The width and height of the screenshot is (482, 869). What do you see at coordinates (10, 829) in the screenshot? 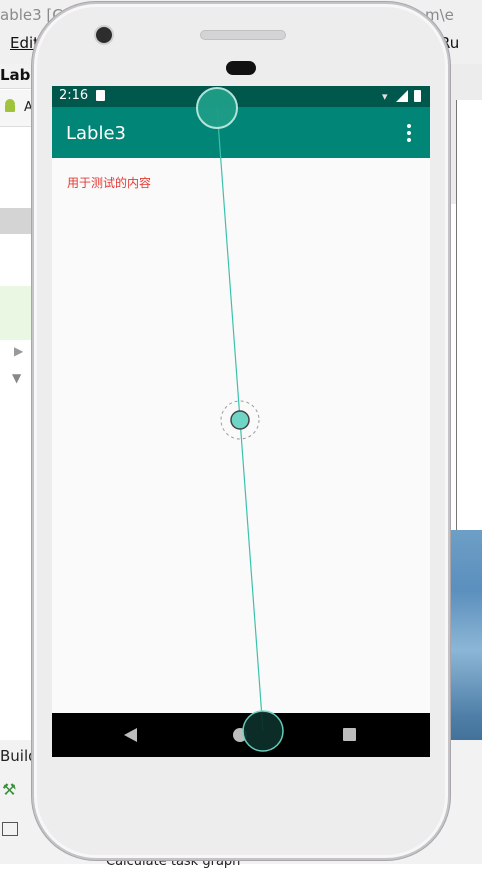
I see `terminal-icon` at bounding box center [10, 829].